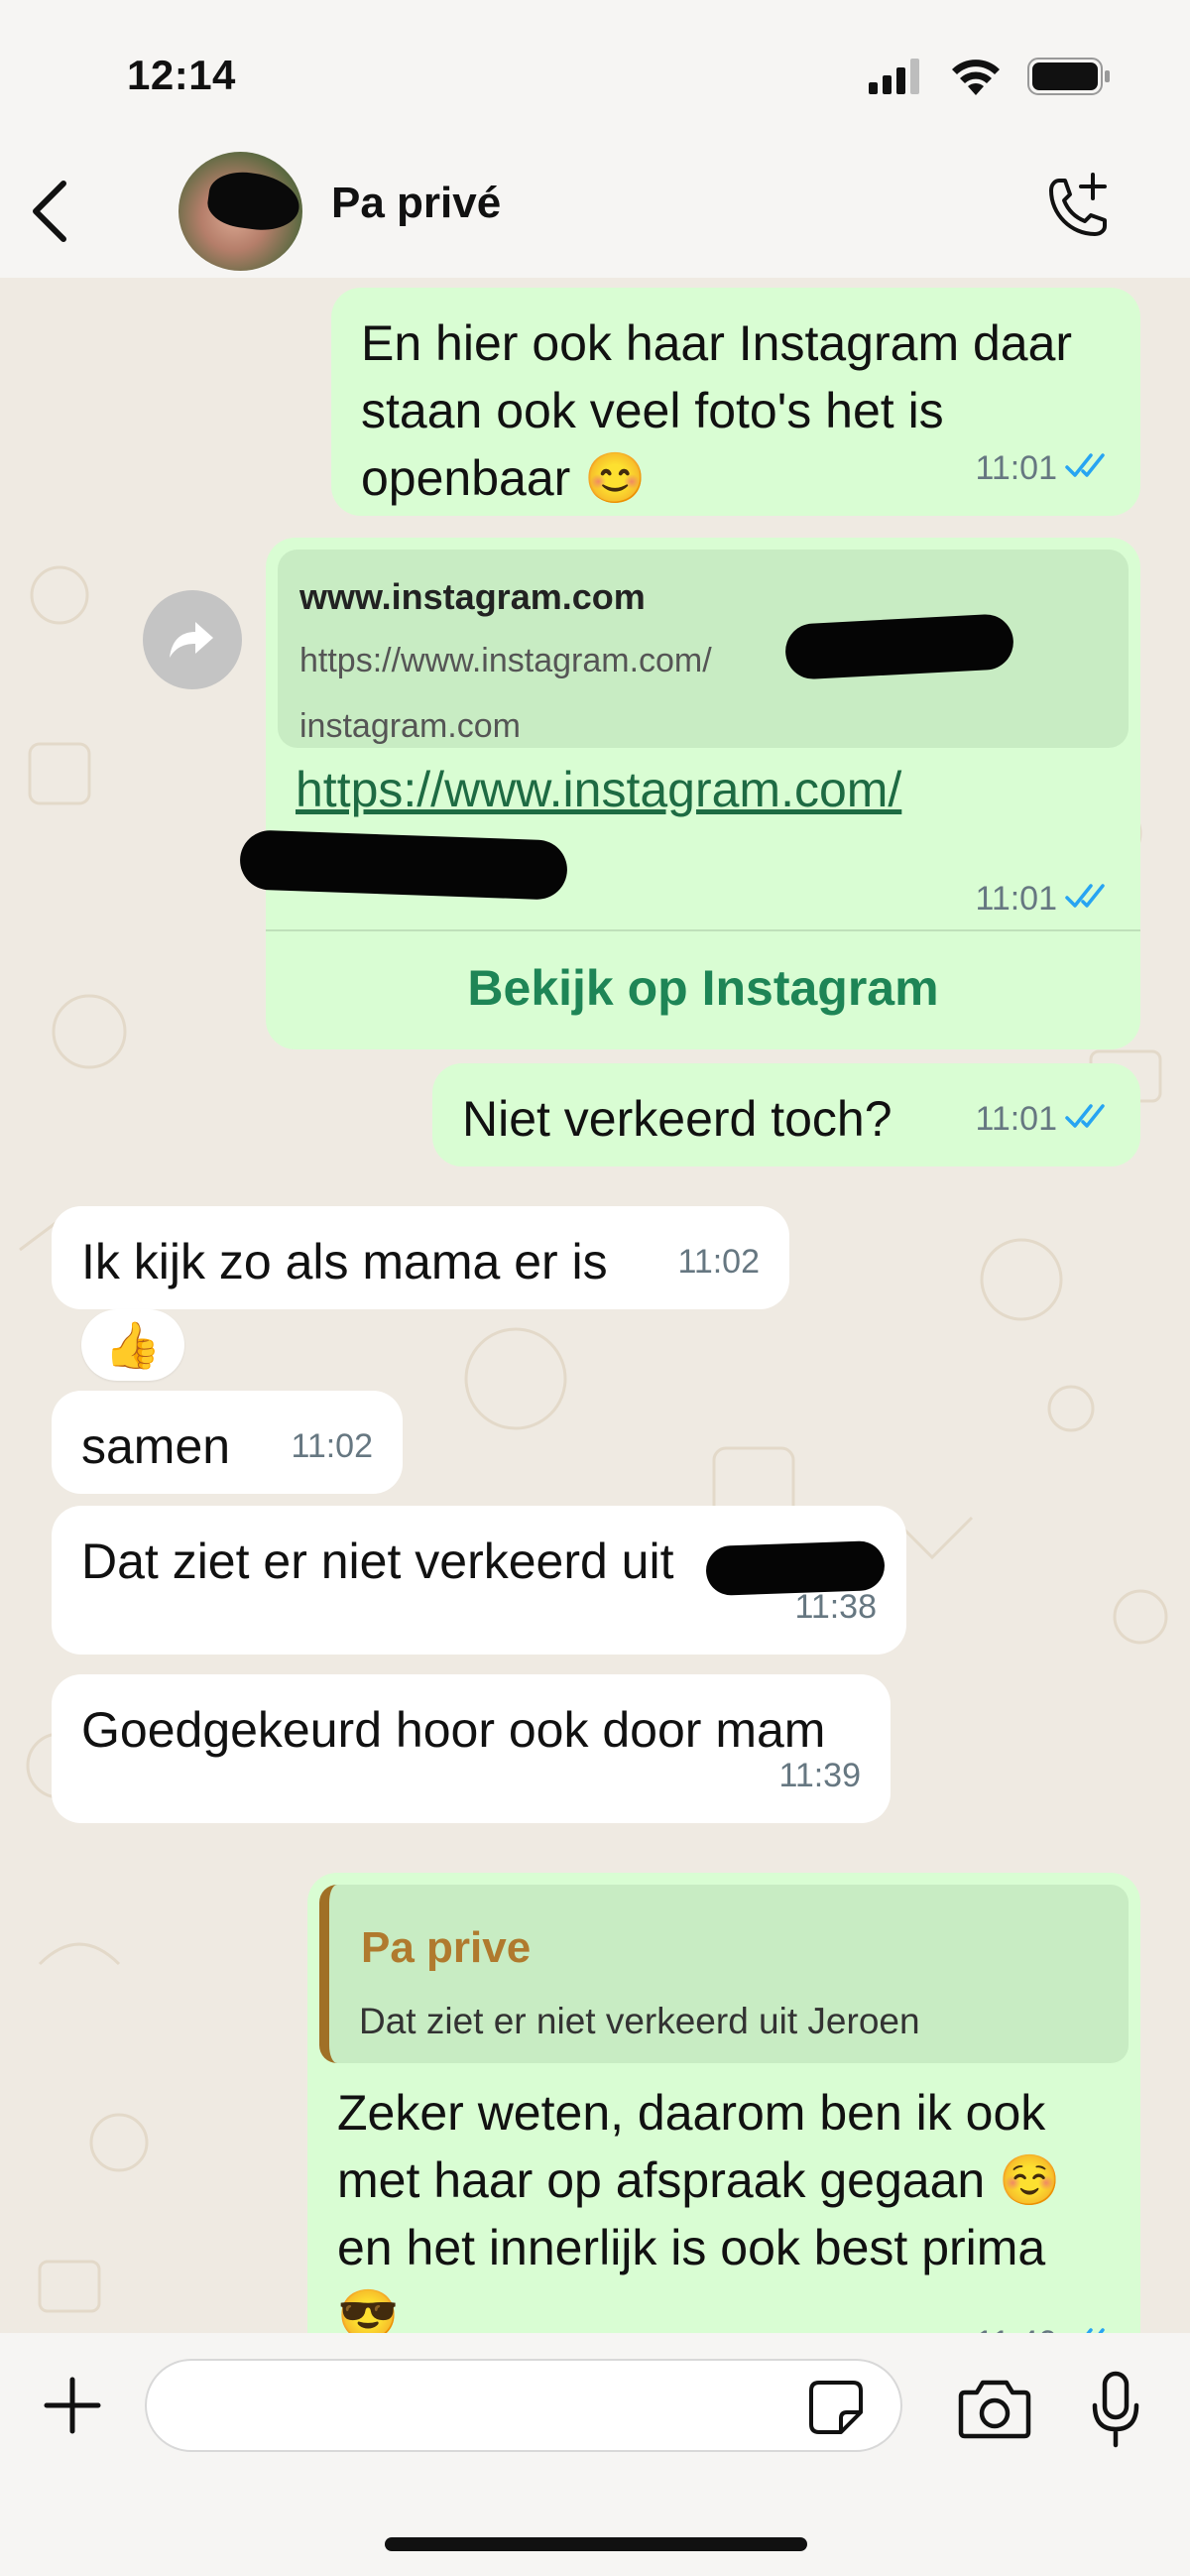 The image size is (1190, 2576). Describe the element at coordinates (595, 74) in the screenshot. I see `status-bar: 12:14` at that location.